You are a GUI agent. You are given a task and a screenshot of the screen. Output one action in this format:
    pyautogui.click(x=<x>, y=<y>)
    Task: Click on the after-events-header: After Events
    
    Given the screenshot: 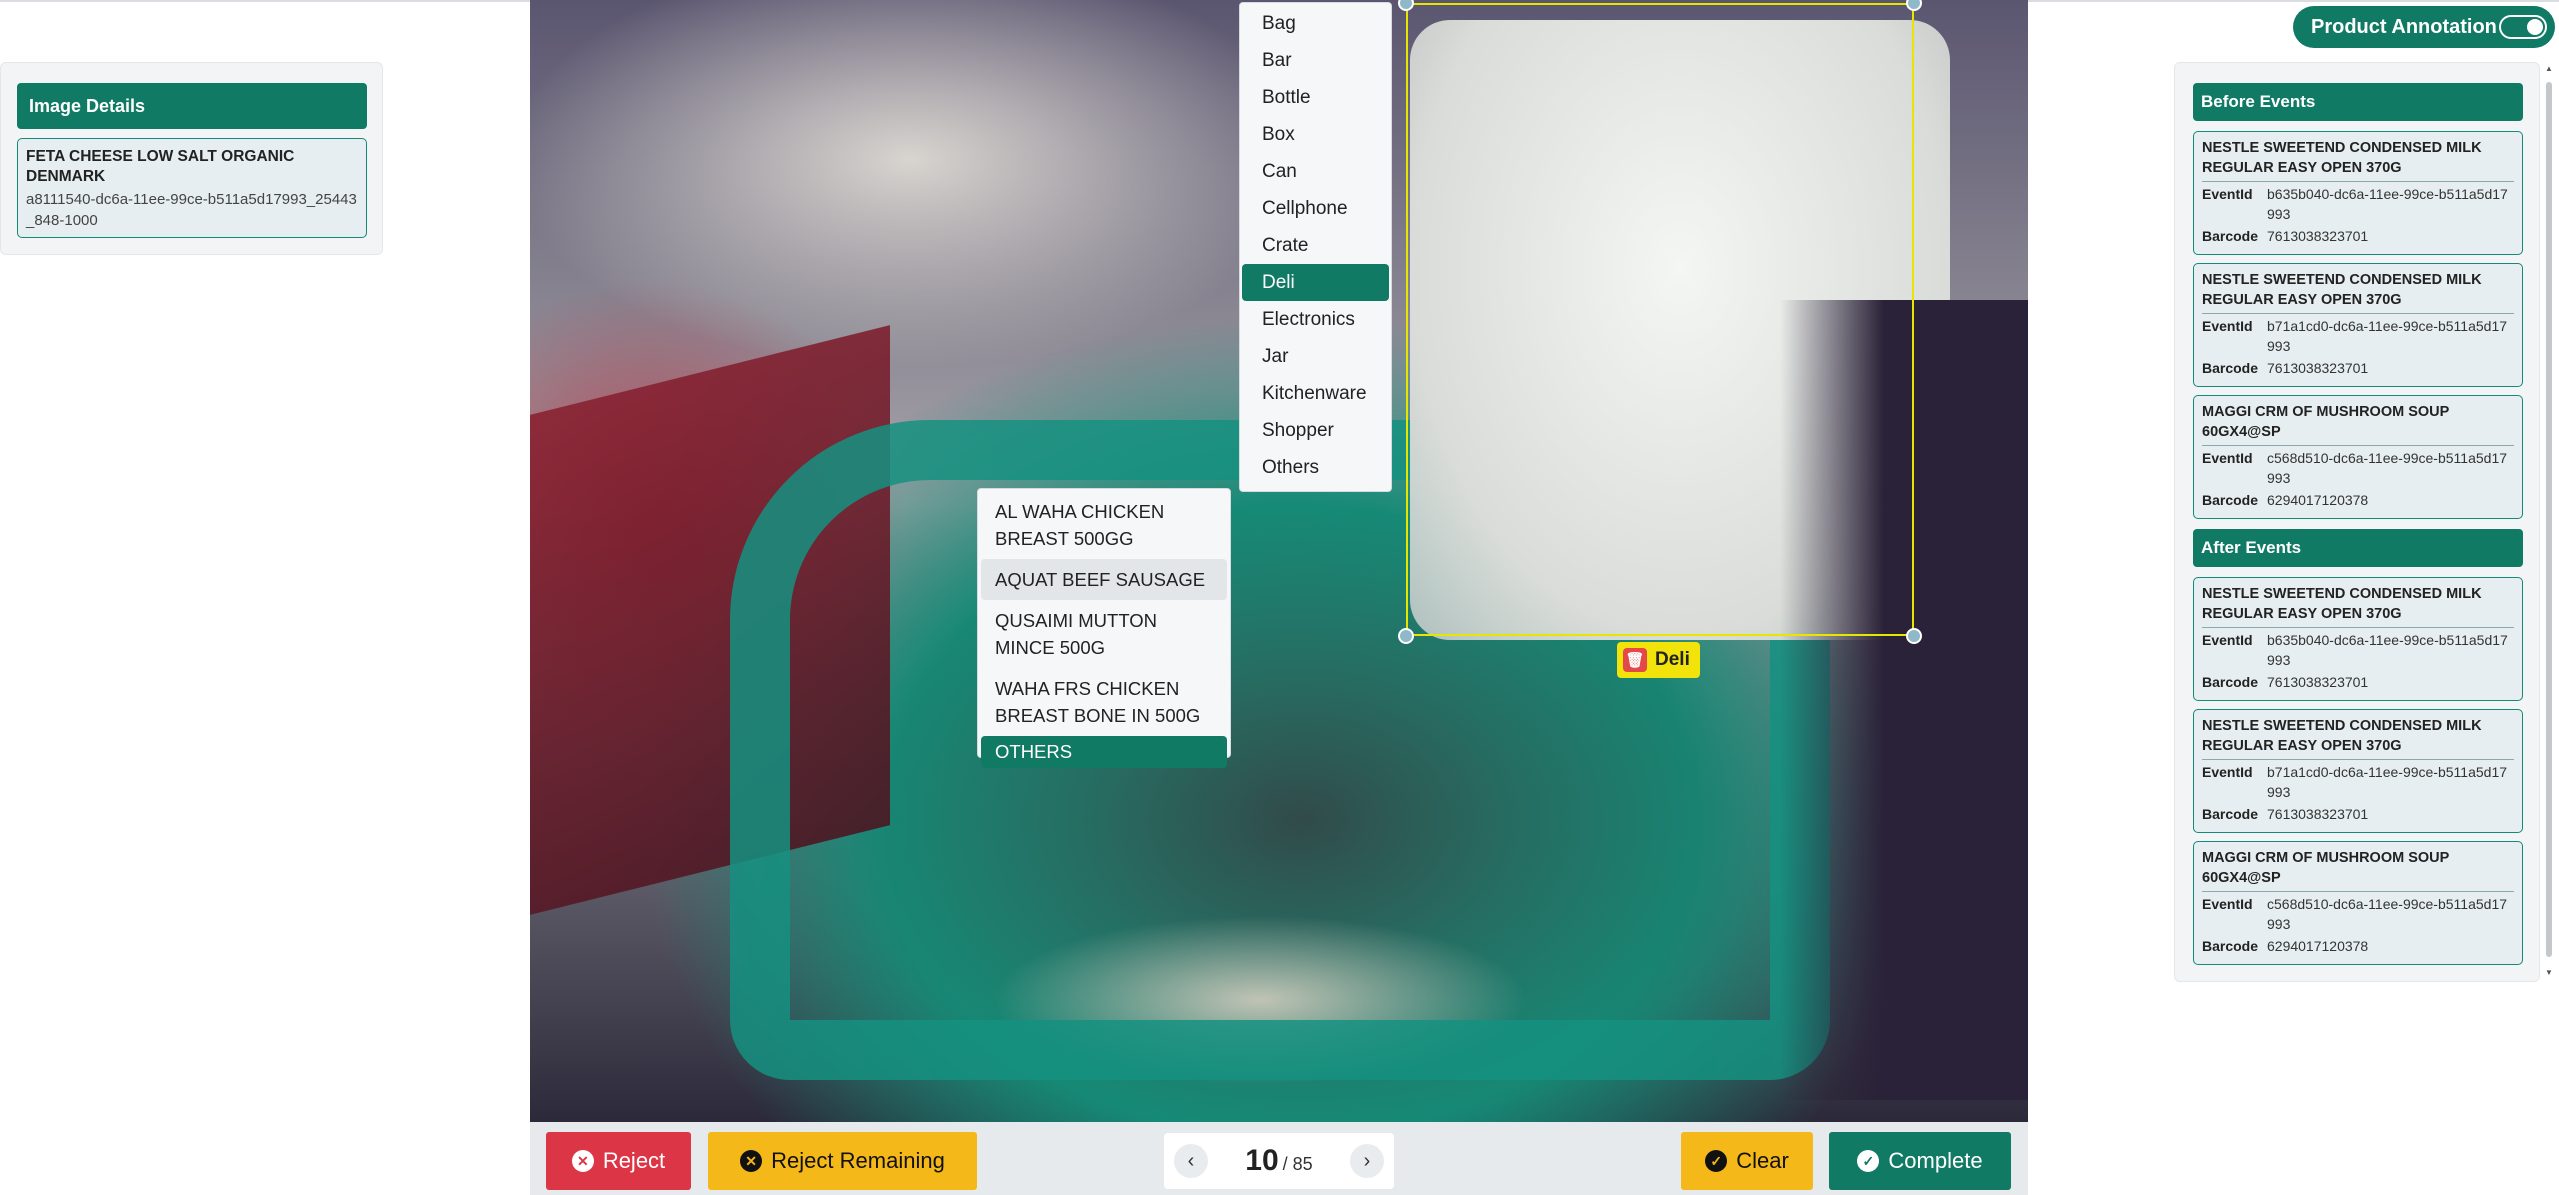 What is the action you would take?
    pyautogui.click(x=2358, y=548)
    